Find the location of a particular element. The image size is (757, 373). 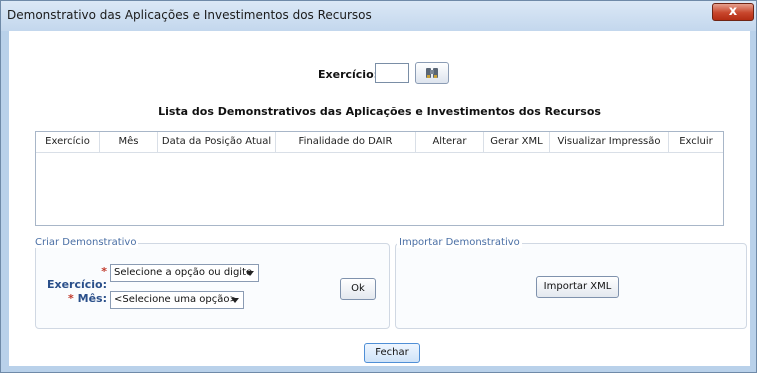

criar-exercicio-combo: Selecione a opção ou digite is located at coordinates (184, 273).